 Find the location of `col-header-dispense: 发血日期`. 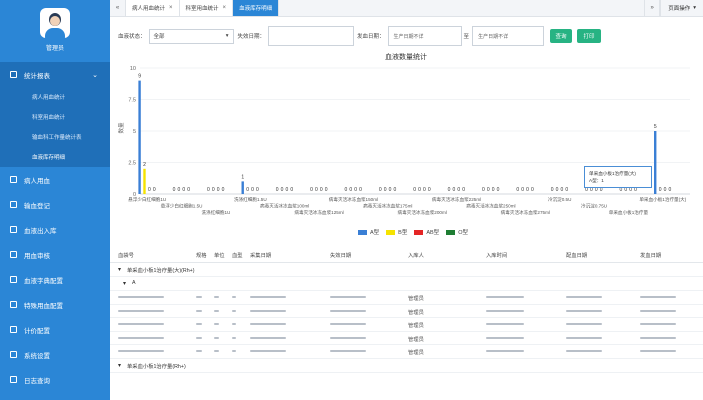

col-header-dispense: 发血日期 is located at coordinates (650, 255).